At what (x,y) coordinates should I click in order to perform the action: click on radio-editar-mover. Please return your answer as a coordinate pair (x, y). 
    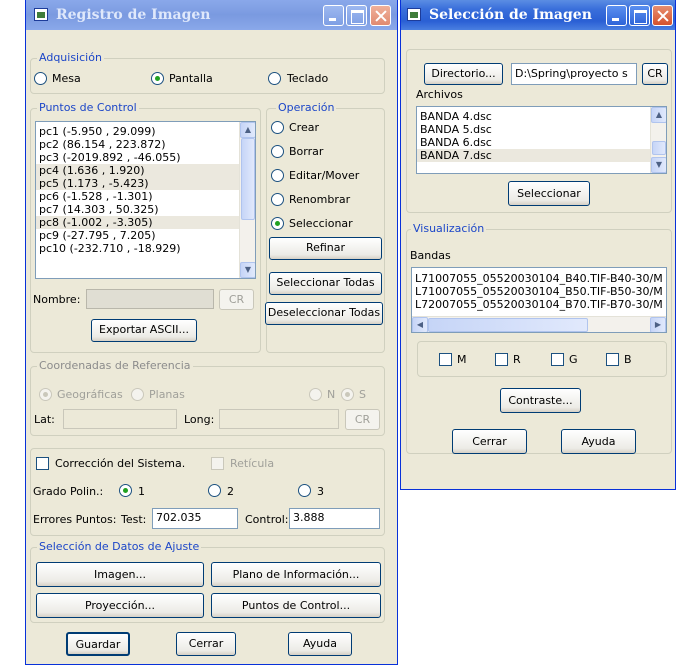
    Looking at the image, I should click on (277, 175).